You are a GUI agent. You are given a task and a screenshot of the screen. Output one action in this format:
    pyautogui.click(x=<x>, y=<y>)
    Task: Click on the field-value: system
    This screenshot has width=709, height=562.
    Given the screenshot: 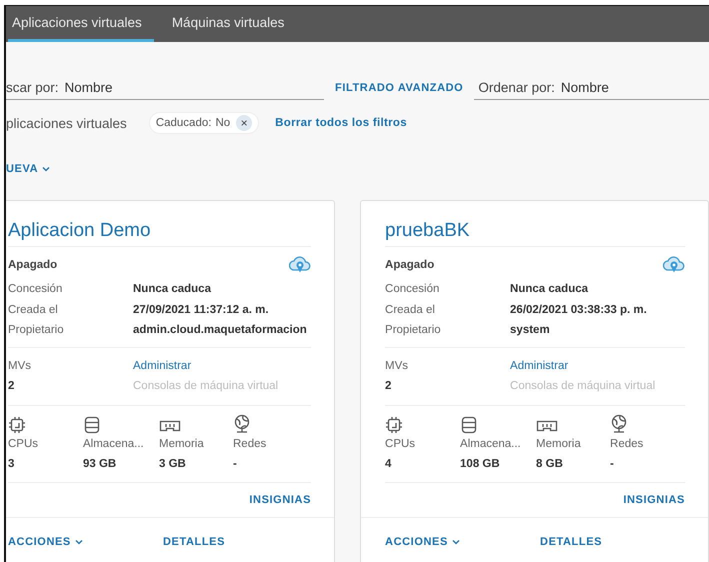 What is the action you would take?
    pyautogui.click(x=530, y=330)
    